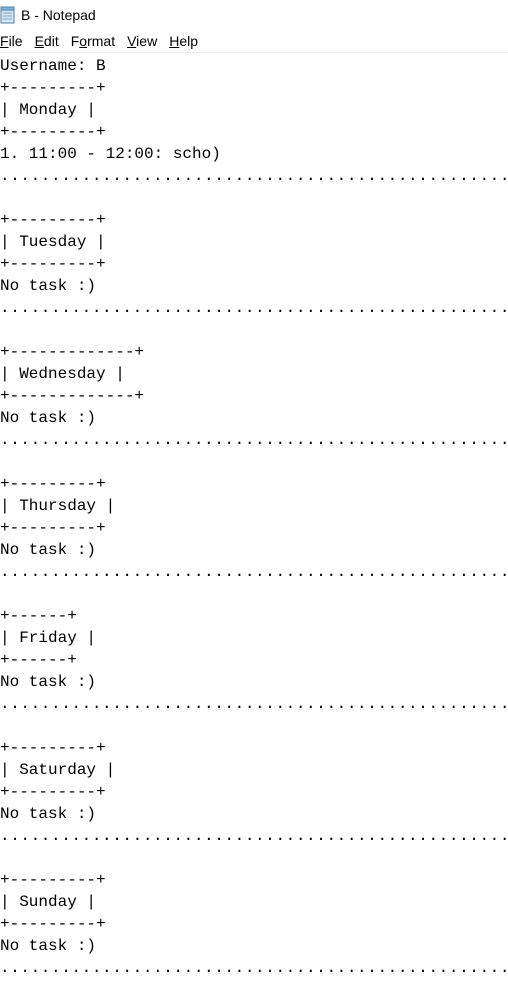 The image size is (508, 997). I want to click on menu-bar: File Edit Format View Help, so click(254, 41).